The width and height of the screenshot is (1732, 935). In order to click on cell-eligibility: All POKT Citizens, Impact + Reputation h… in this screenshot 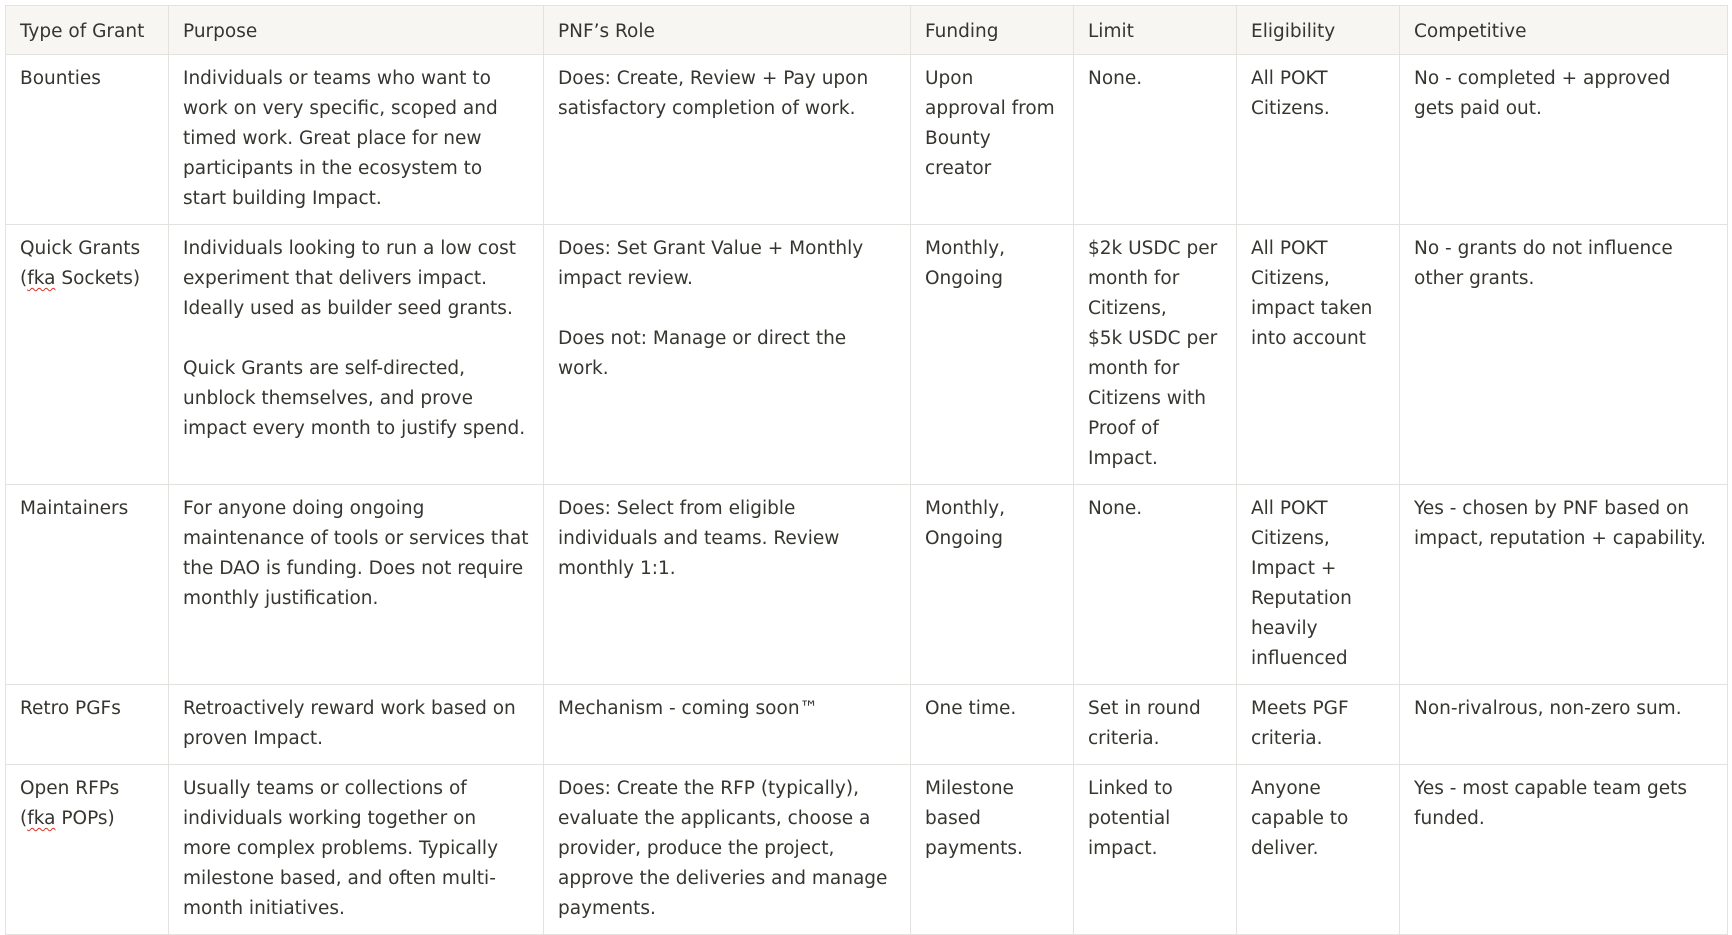, I will do `click(1318, 584)`.